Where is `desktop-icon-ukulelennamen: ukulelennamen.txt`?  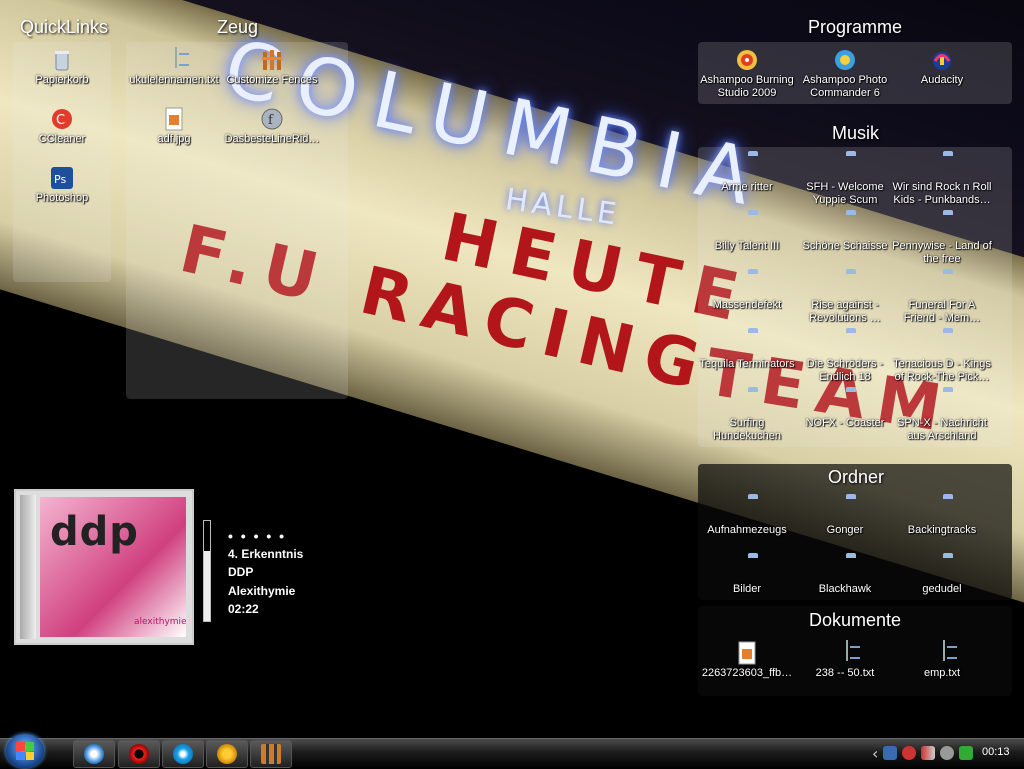 desktop-icon-ukulelennamen: ukulelennamen.txt is located at coordinates (174, 67).